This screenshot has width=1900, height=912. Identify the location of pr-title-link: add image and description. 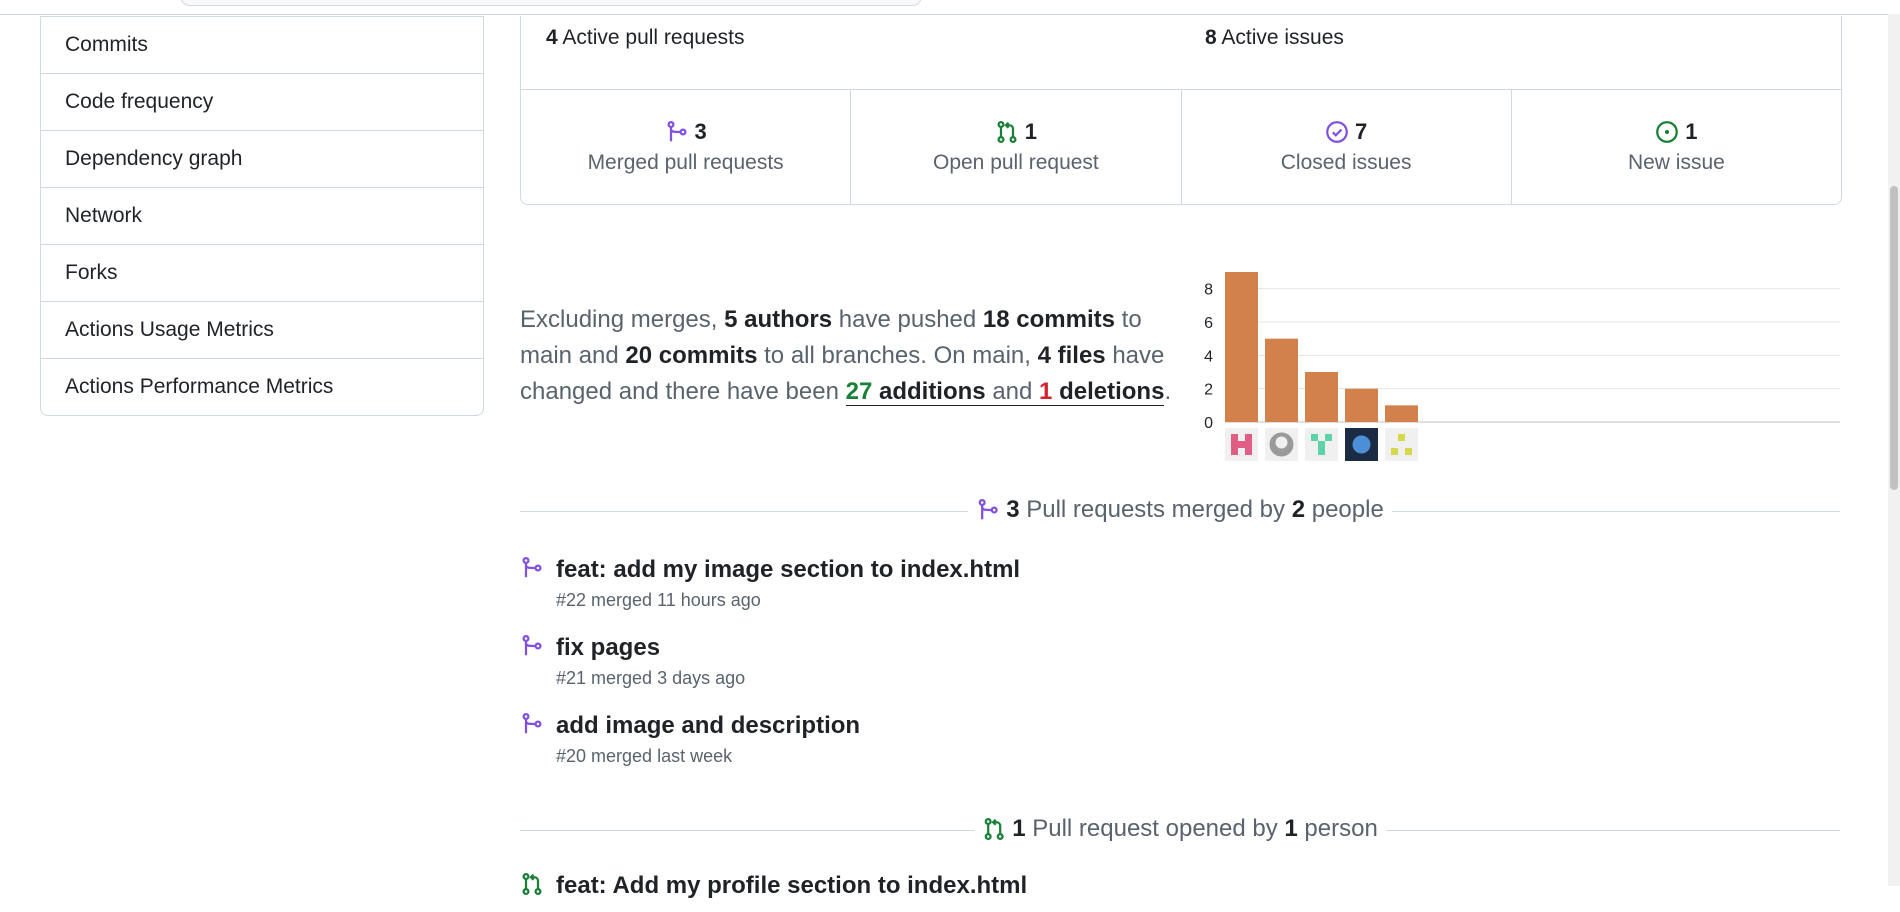
(708, 726).